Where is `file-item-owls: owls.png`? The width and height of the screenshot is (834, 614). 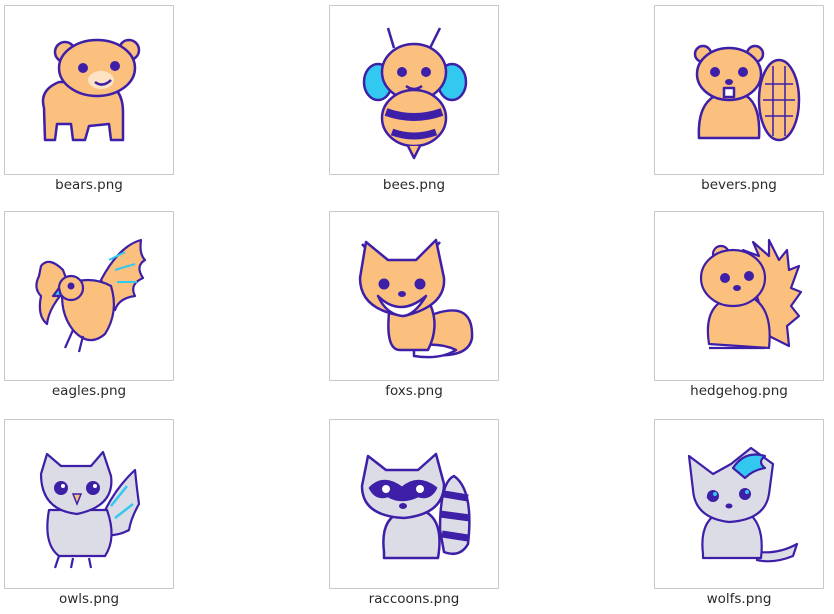 file-item-owls: owls.png is located at coordinates (89, 514).